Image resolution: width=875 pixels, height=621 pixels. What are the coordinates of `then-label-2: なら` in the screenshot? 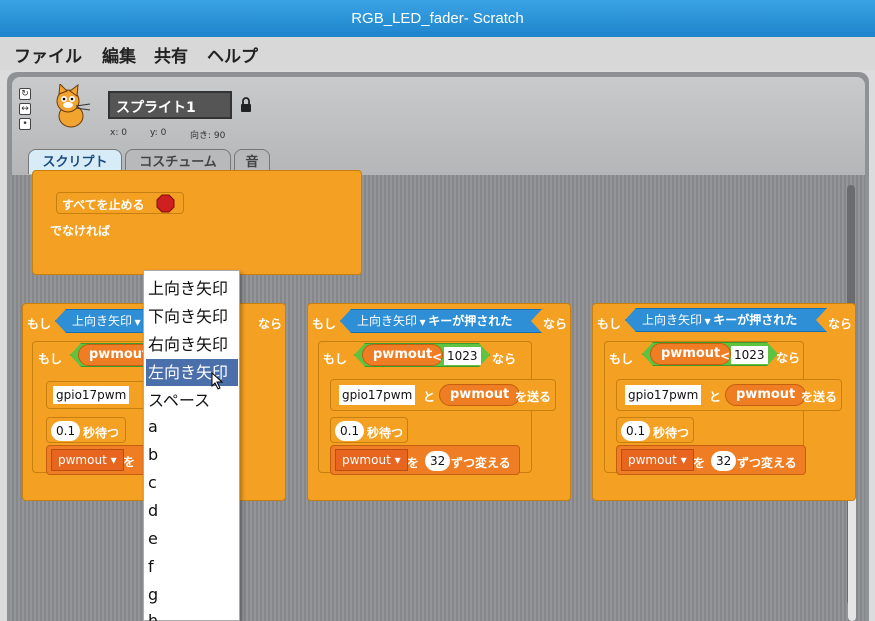 It's located at (555, 324).